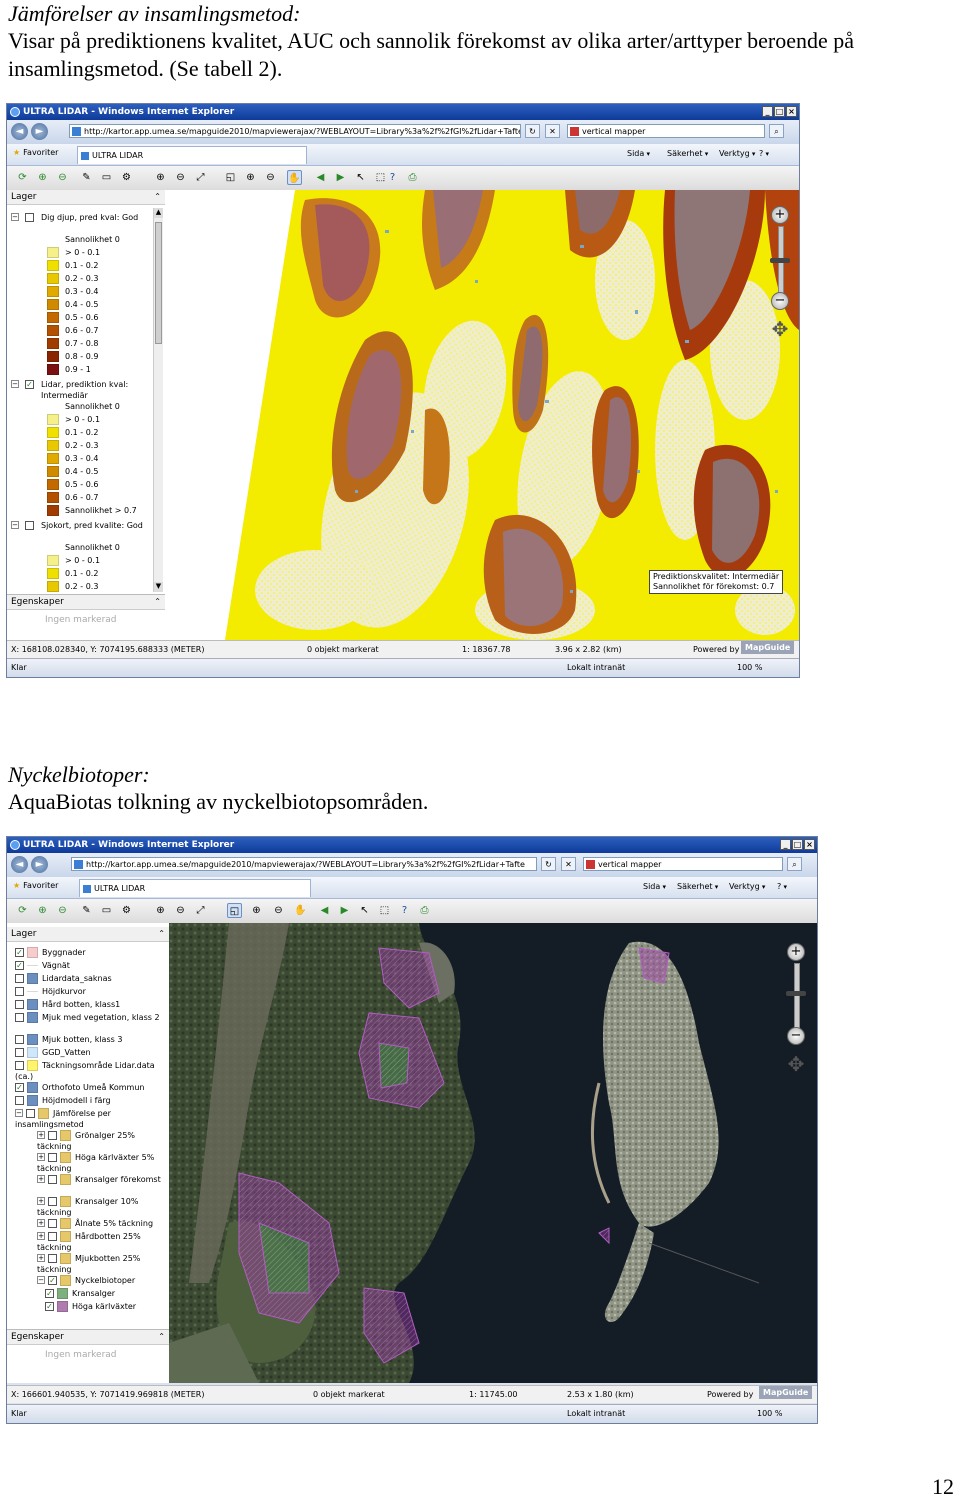 This screenshot has width=960, height=1500. Describe the element at coordinates (78, 525) in the screenshot. I see `legend-group-header: − Sjokort, pred kvalite: God` at that location.